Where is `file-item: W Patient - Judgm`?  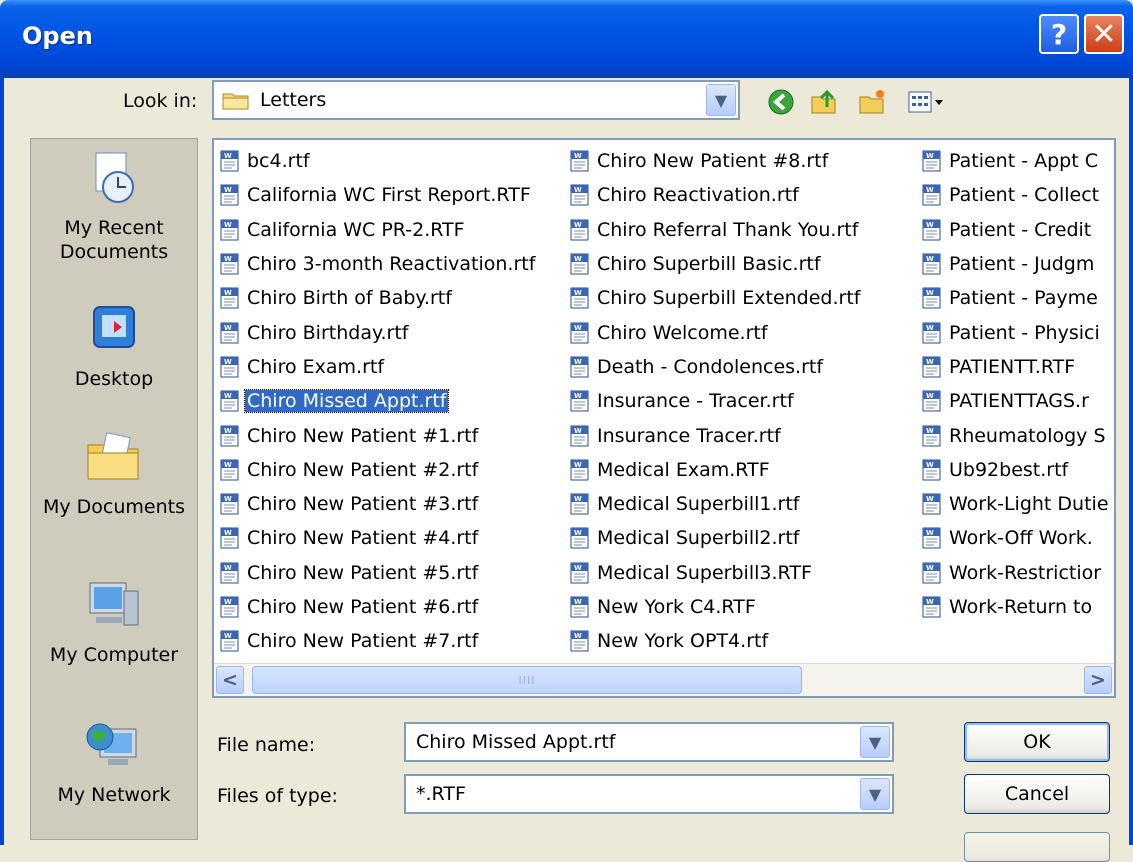
file-item: W Patient - Judgm is located at coordinates (1015, 264).